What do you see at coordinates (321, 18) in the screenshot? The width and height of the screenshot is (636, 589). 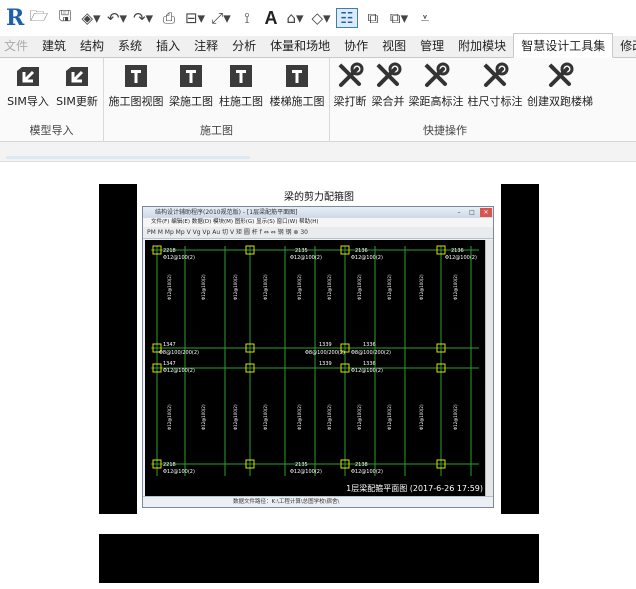 I see `section-icon: ◇▾` at bounding box center [321, 18].